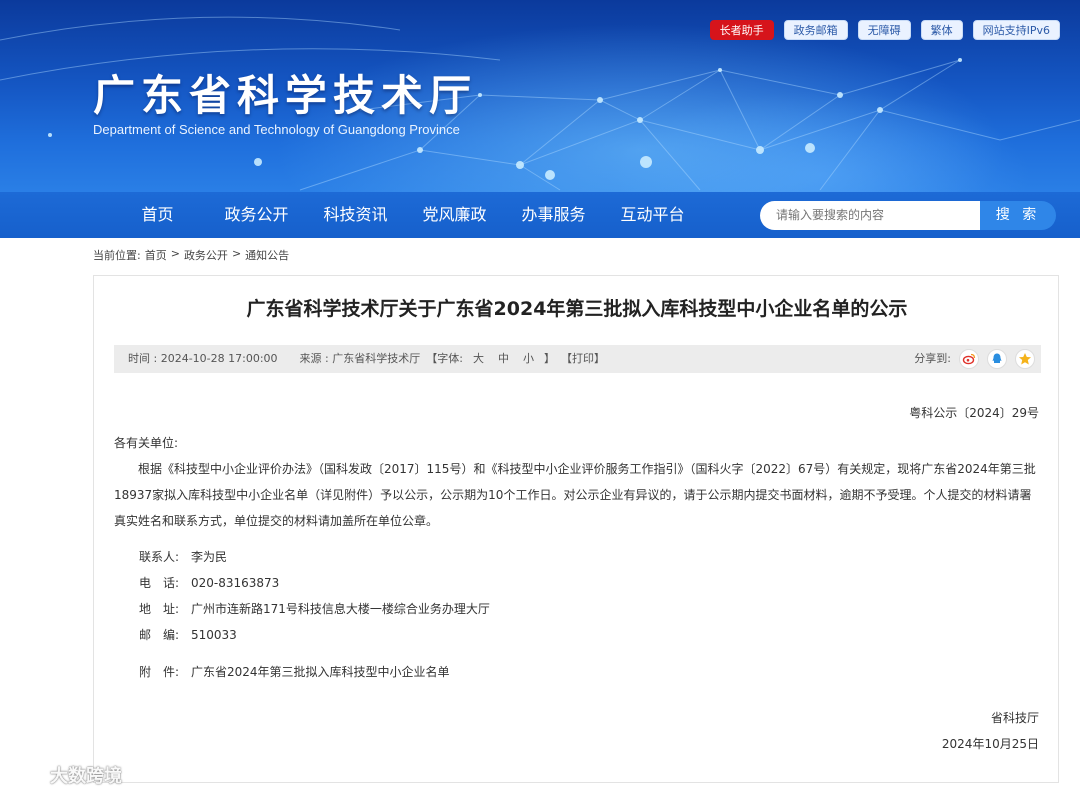  What do you see at coordinates (941, 30) in the screenshot?
I see `traditional-chinese-button: 繁体` at bounding box center [941, 30].